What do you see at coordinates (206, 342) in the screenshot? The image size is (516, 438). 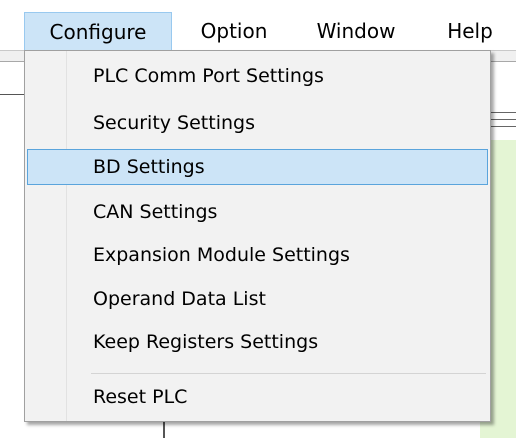 I see `menu-item-label: Keep Registers Settings` at bounding box center [206, 342].